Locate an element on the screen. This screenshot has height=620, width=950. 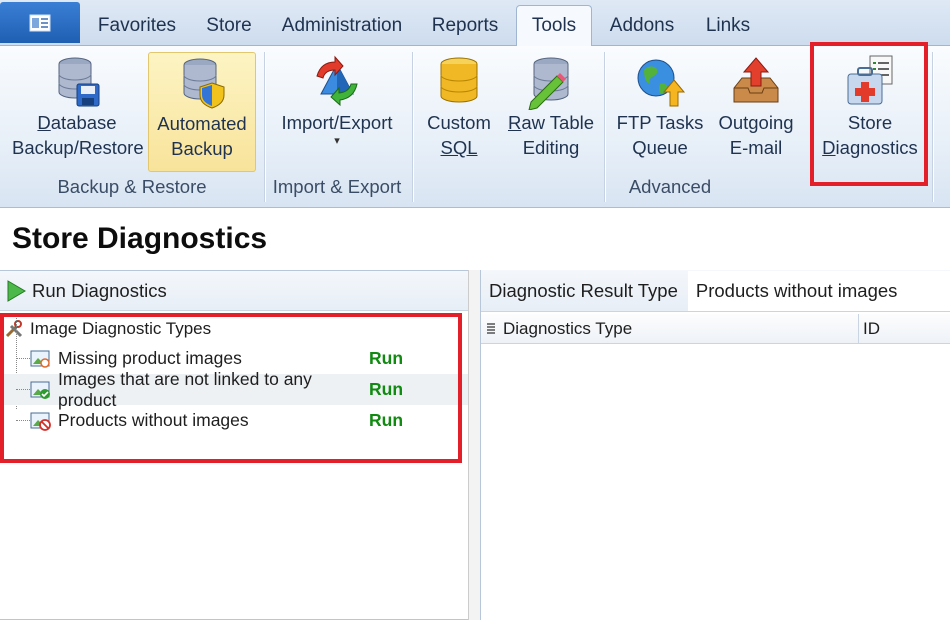
custom-sql-button: Custom SQL is located at coordinates (459, 111).